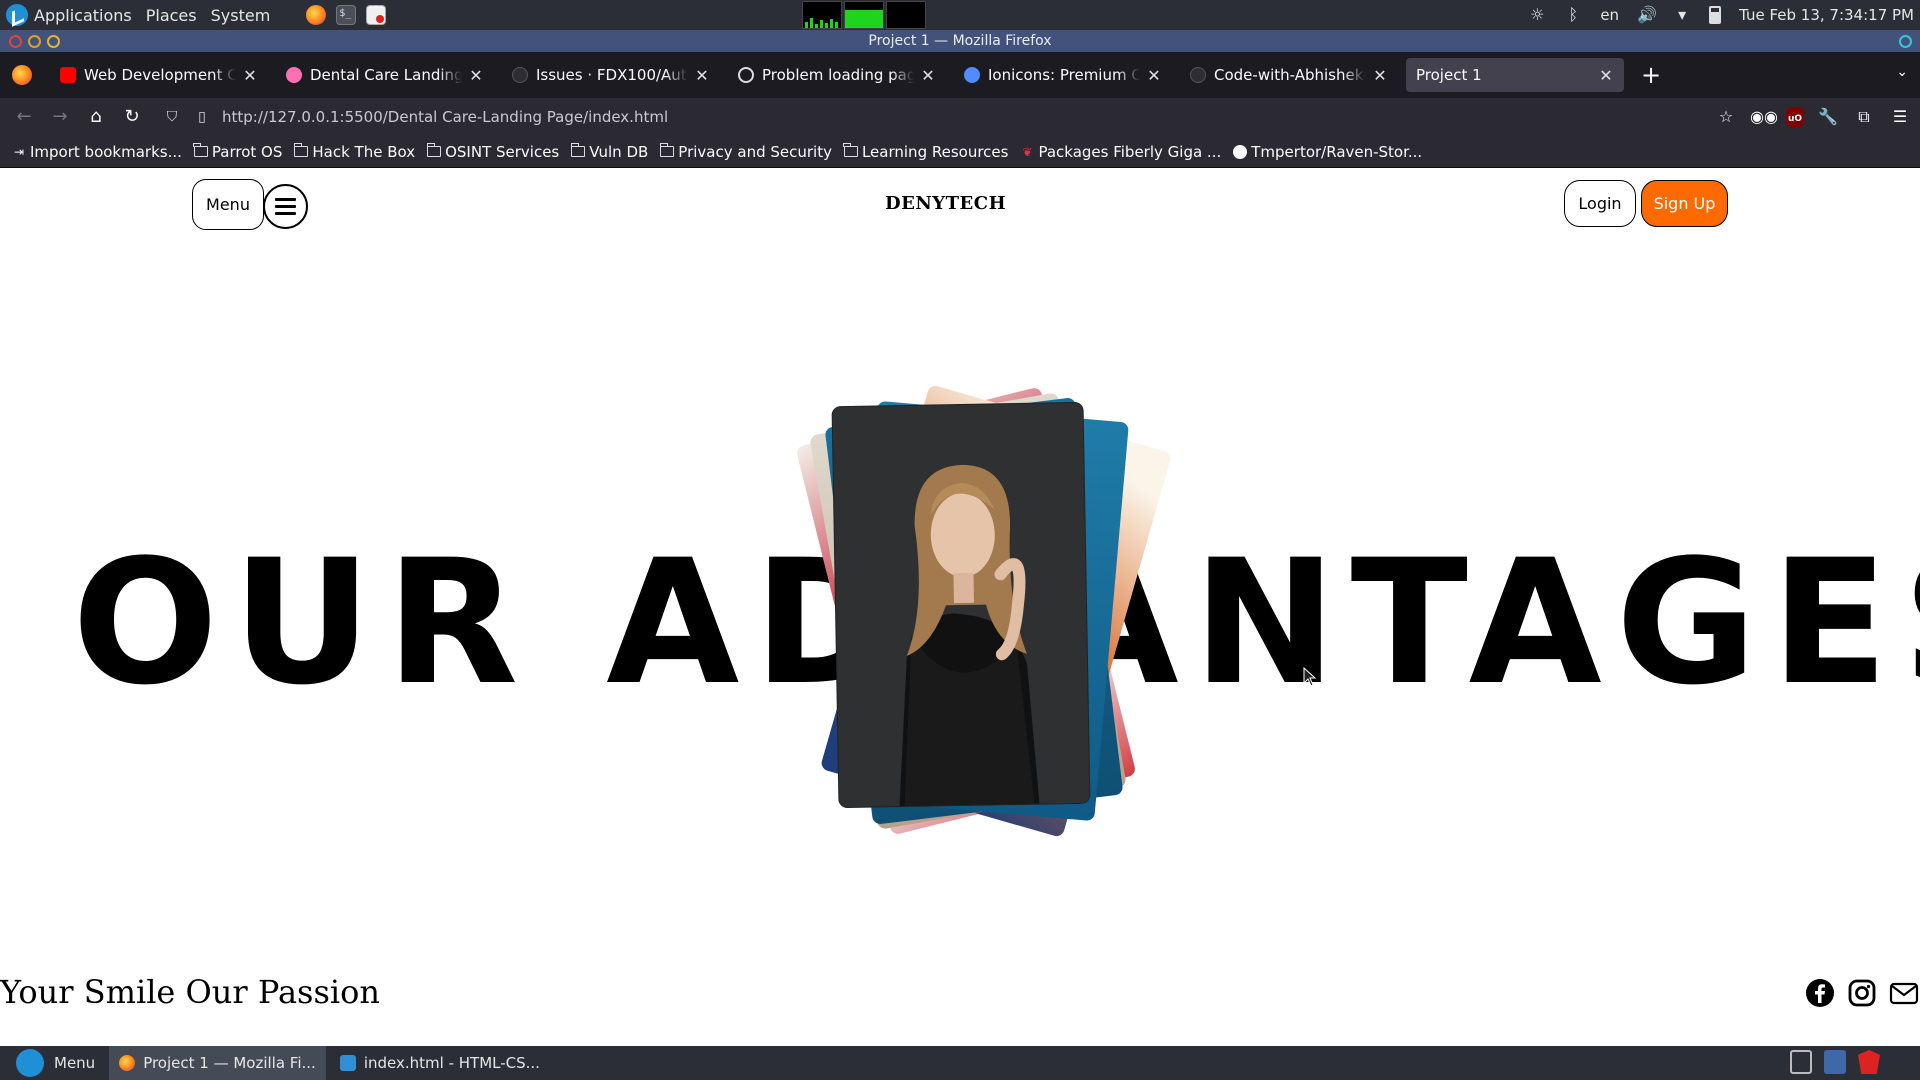  Describe the element at coordinates (925, 152) in the screenshot. I see `bookmark-learning: Learning Resources` at that location.